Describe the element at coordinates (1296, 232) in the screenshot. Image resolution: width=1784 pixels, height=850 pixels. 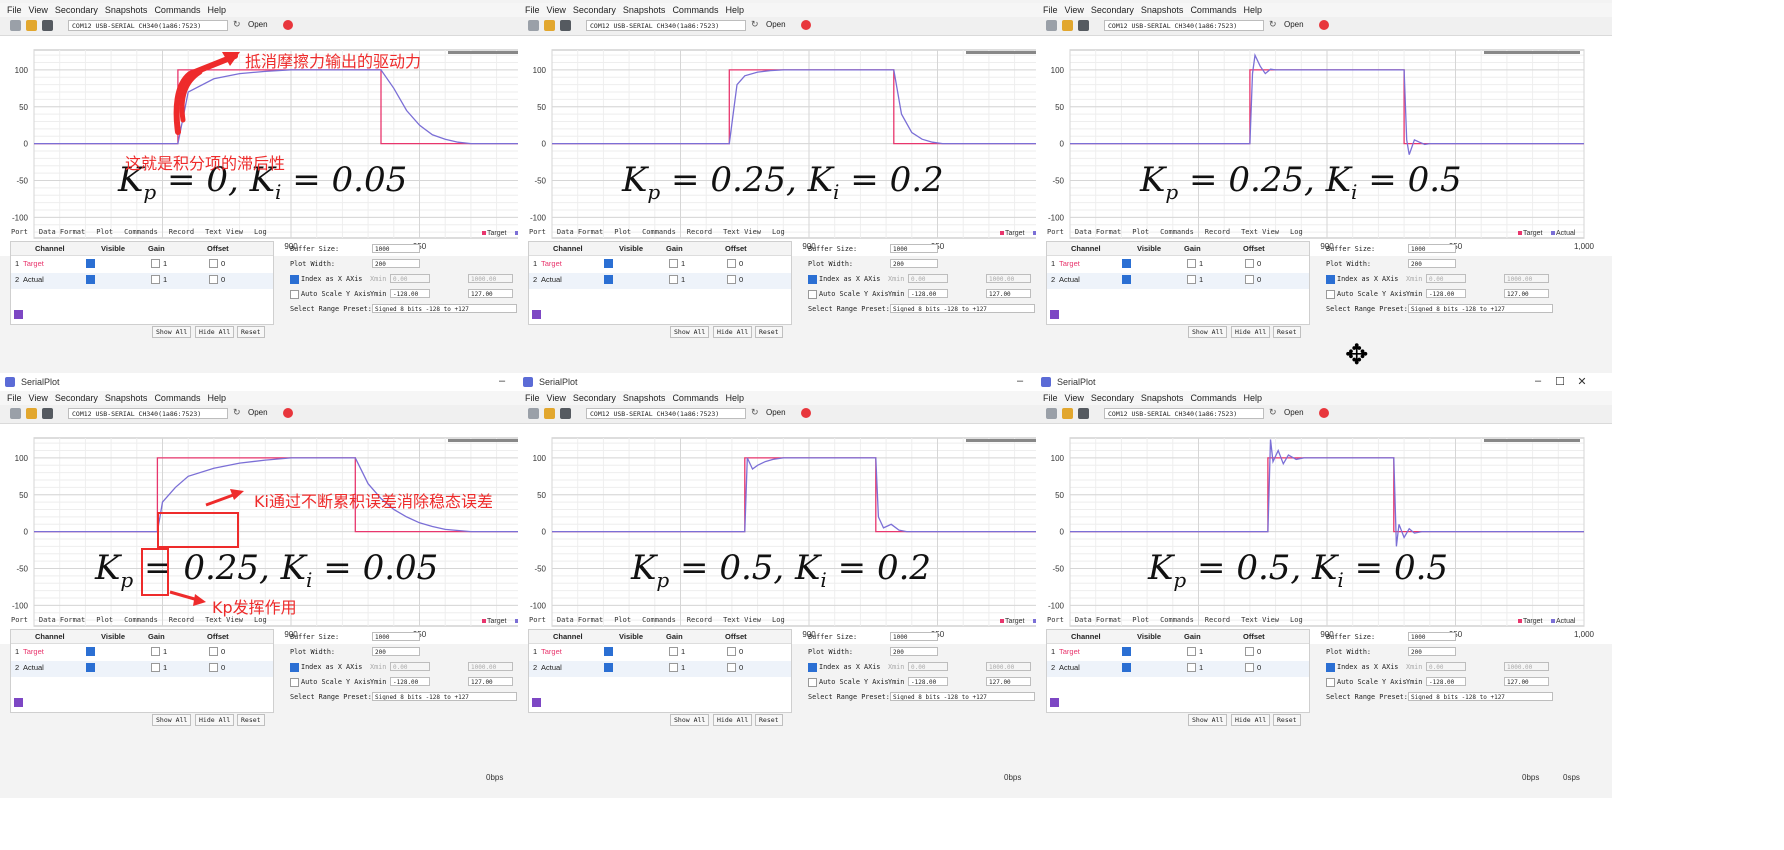
I see `tab-log: Log` at that location.